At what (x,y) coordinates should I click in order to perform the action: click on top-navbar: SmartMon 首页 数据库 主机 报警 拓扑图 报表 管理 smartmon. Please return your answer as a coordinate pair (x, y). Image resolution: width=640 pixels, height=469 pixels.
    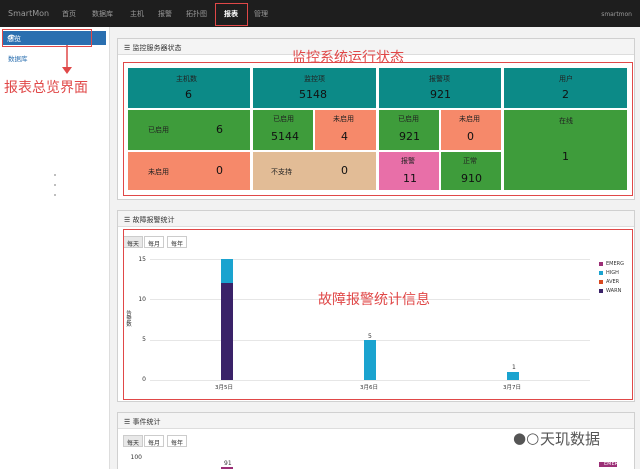
    Looking at the image, I should click on (320, 13).